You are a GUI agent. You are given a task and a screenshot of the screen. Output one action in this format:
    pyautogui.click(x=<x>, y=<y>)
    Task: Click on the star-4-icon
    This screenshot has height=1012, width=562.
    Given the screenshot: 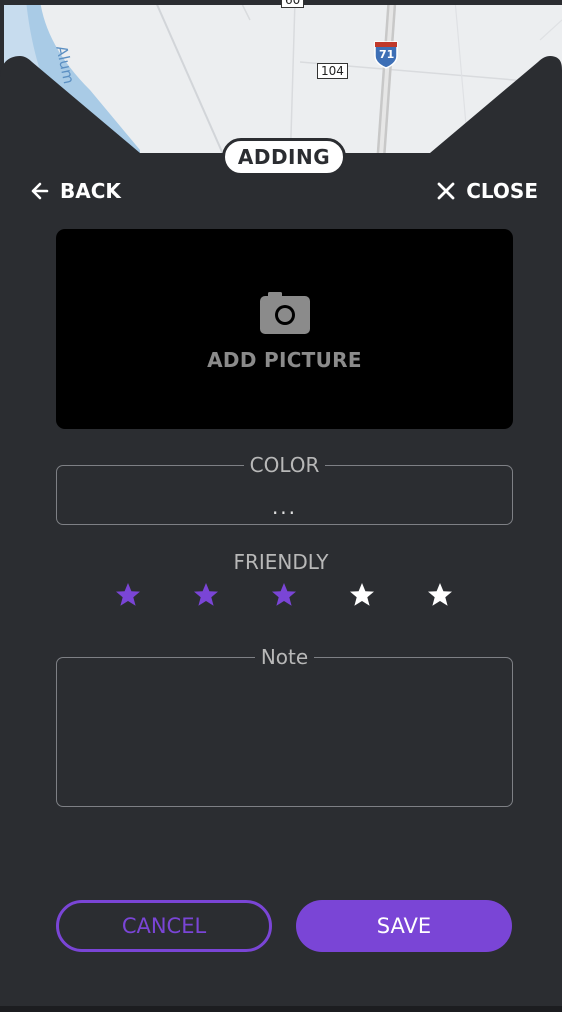 What is the action you would take?
    pyautogui.click(x=362, y=595)
    